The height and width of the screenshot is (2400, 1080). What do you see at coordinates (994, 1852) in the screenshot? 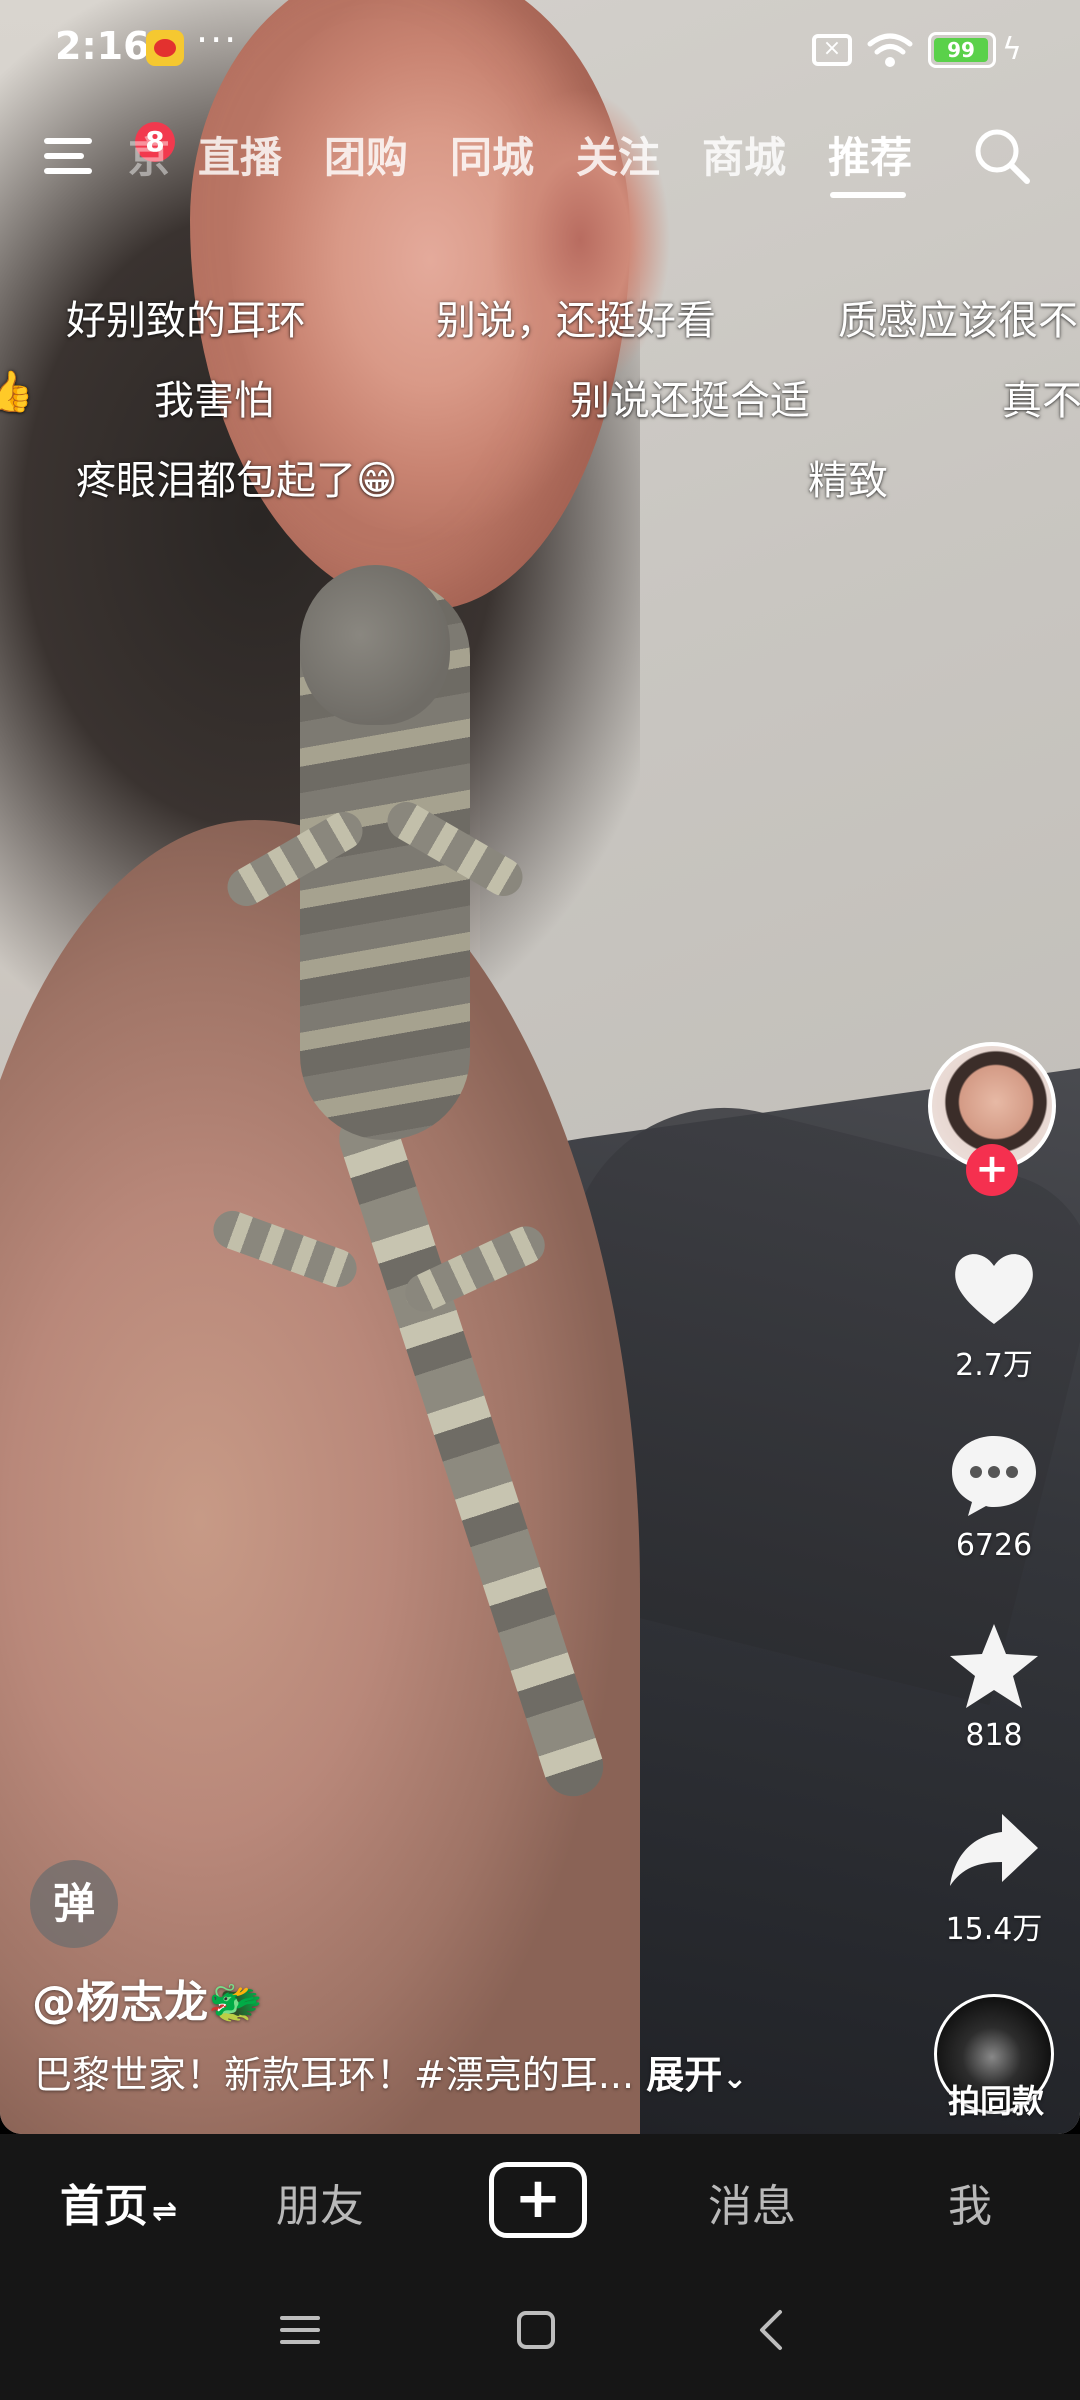
I see `share-icon` at bounding box center [994, 1852].